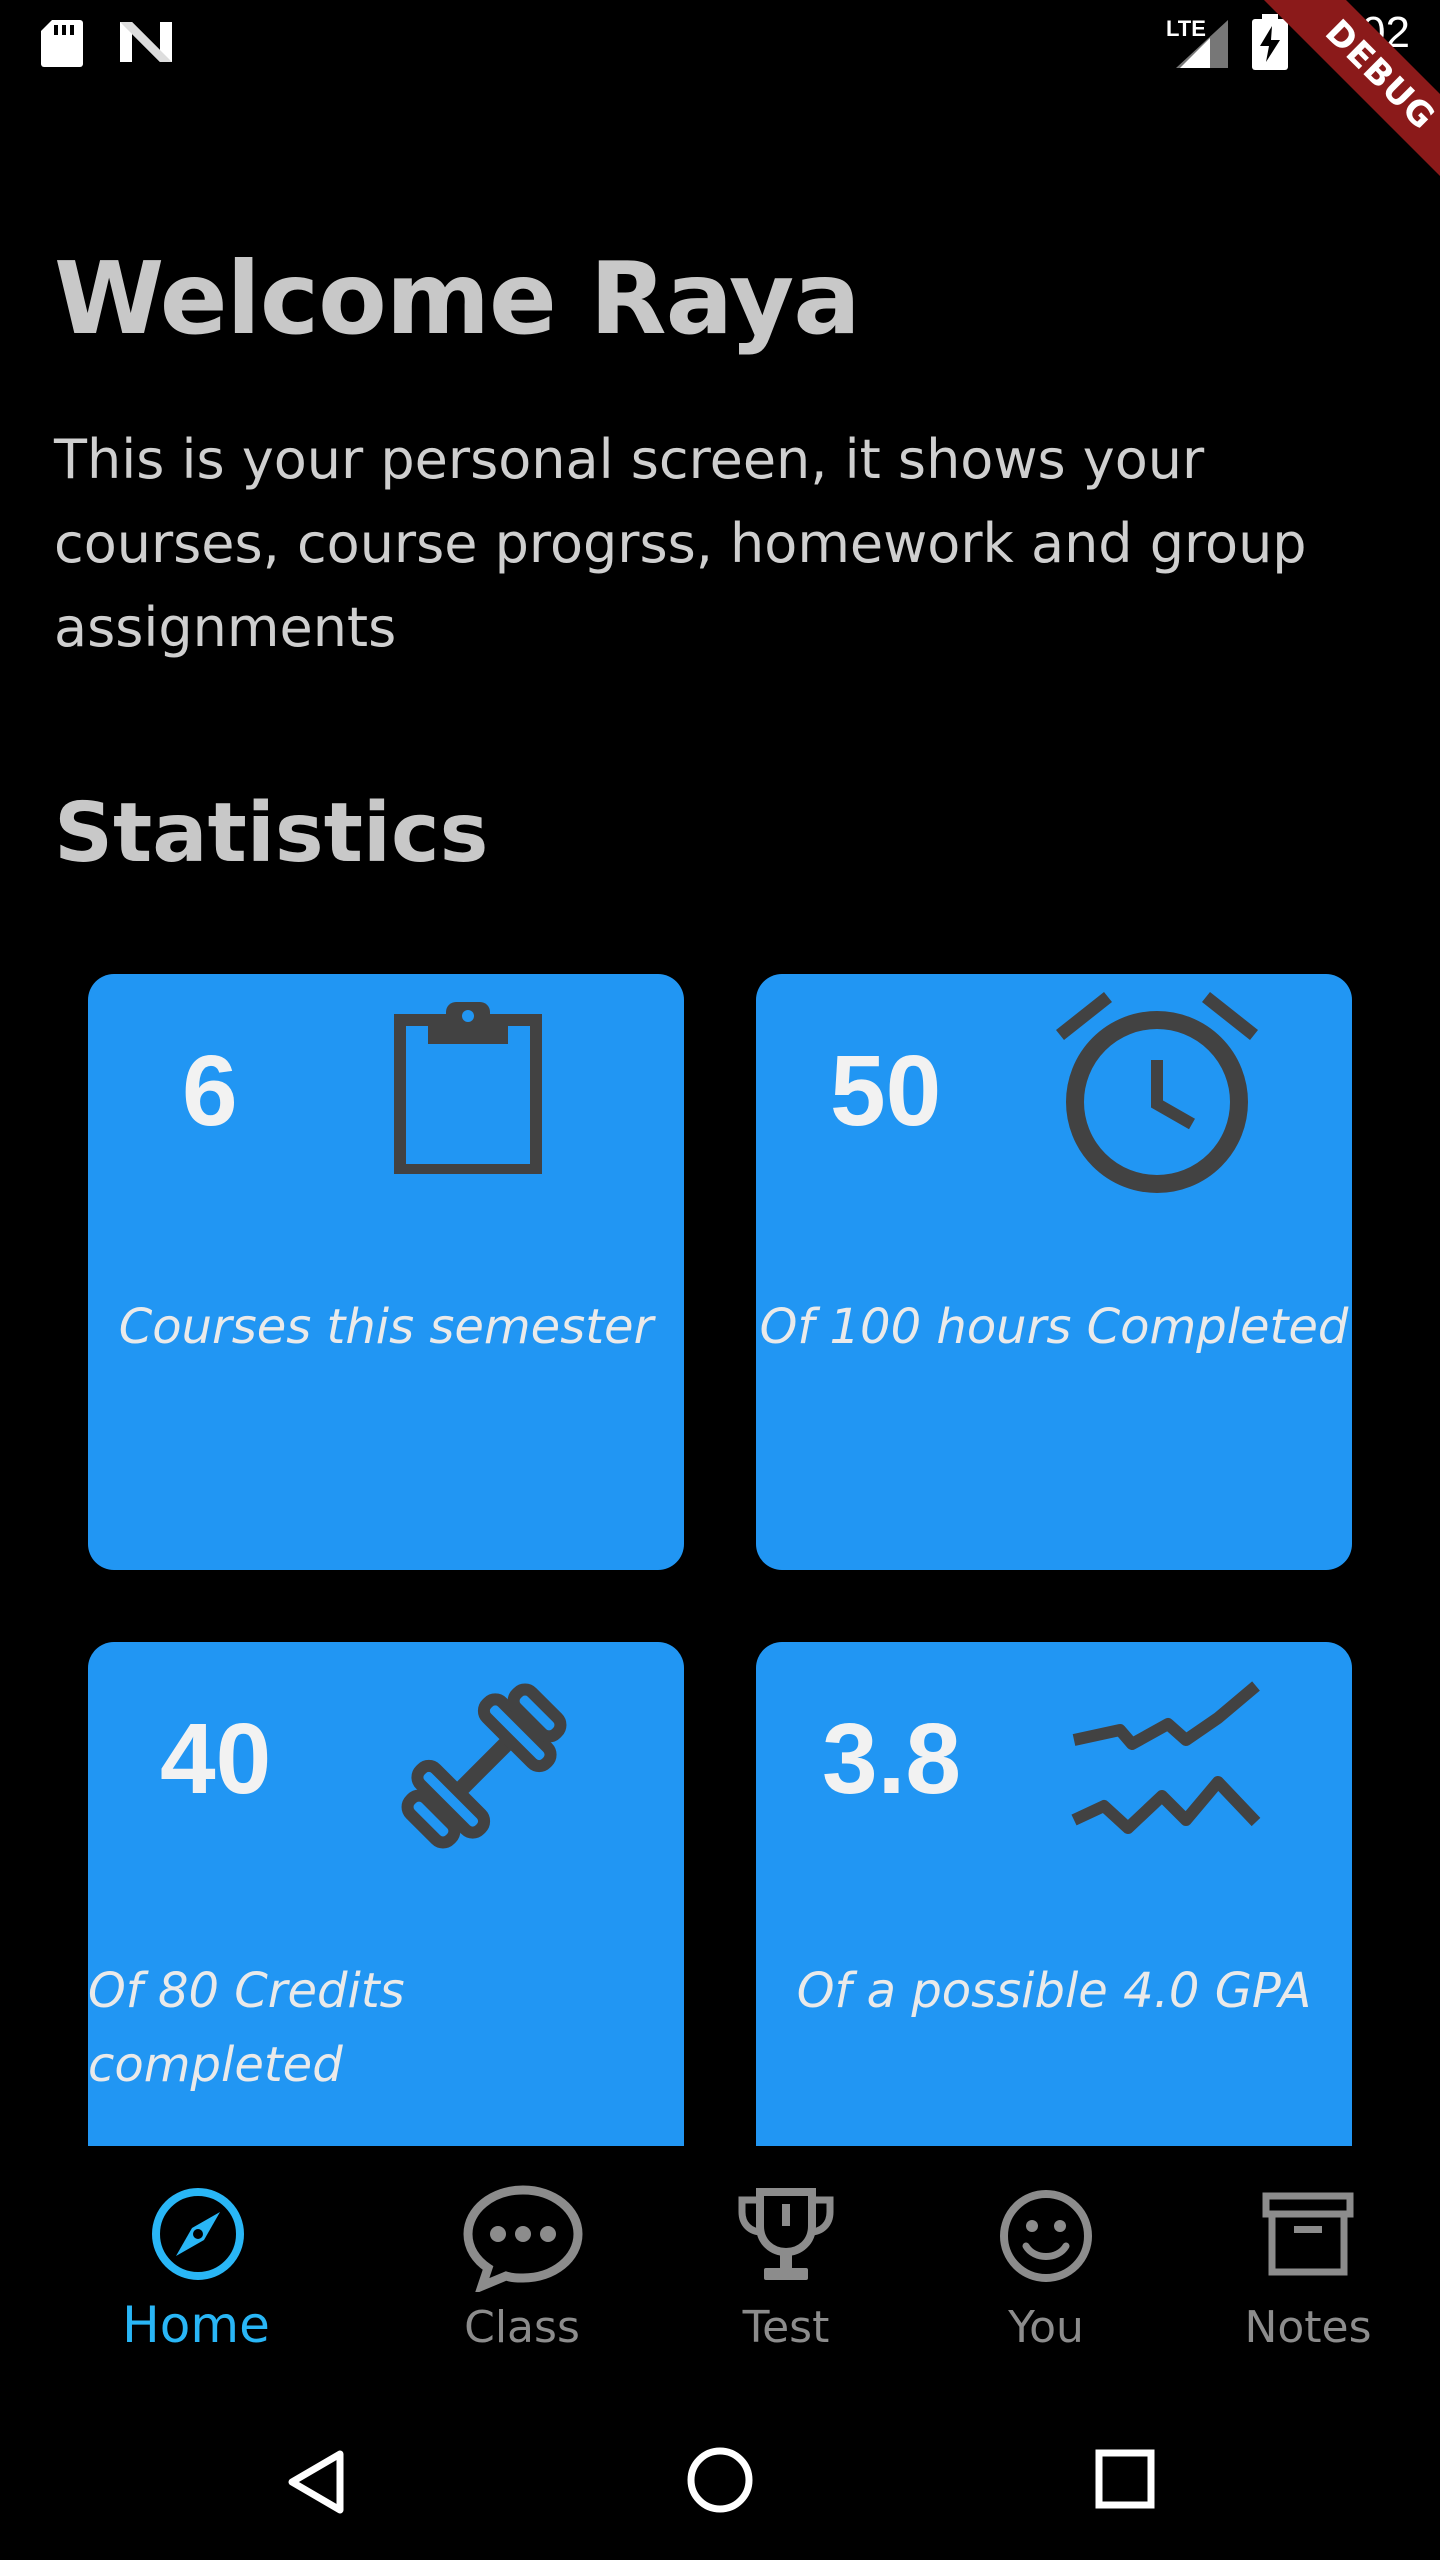 The height and width of the screenshot is (2560, 1440). I want to click on compass-icon, so click(198, 2234).